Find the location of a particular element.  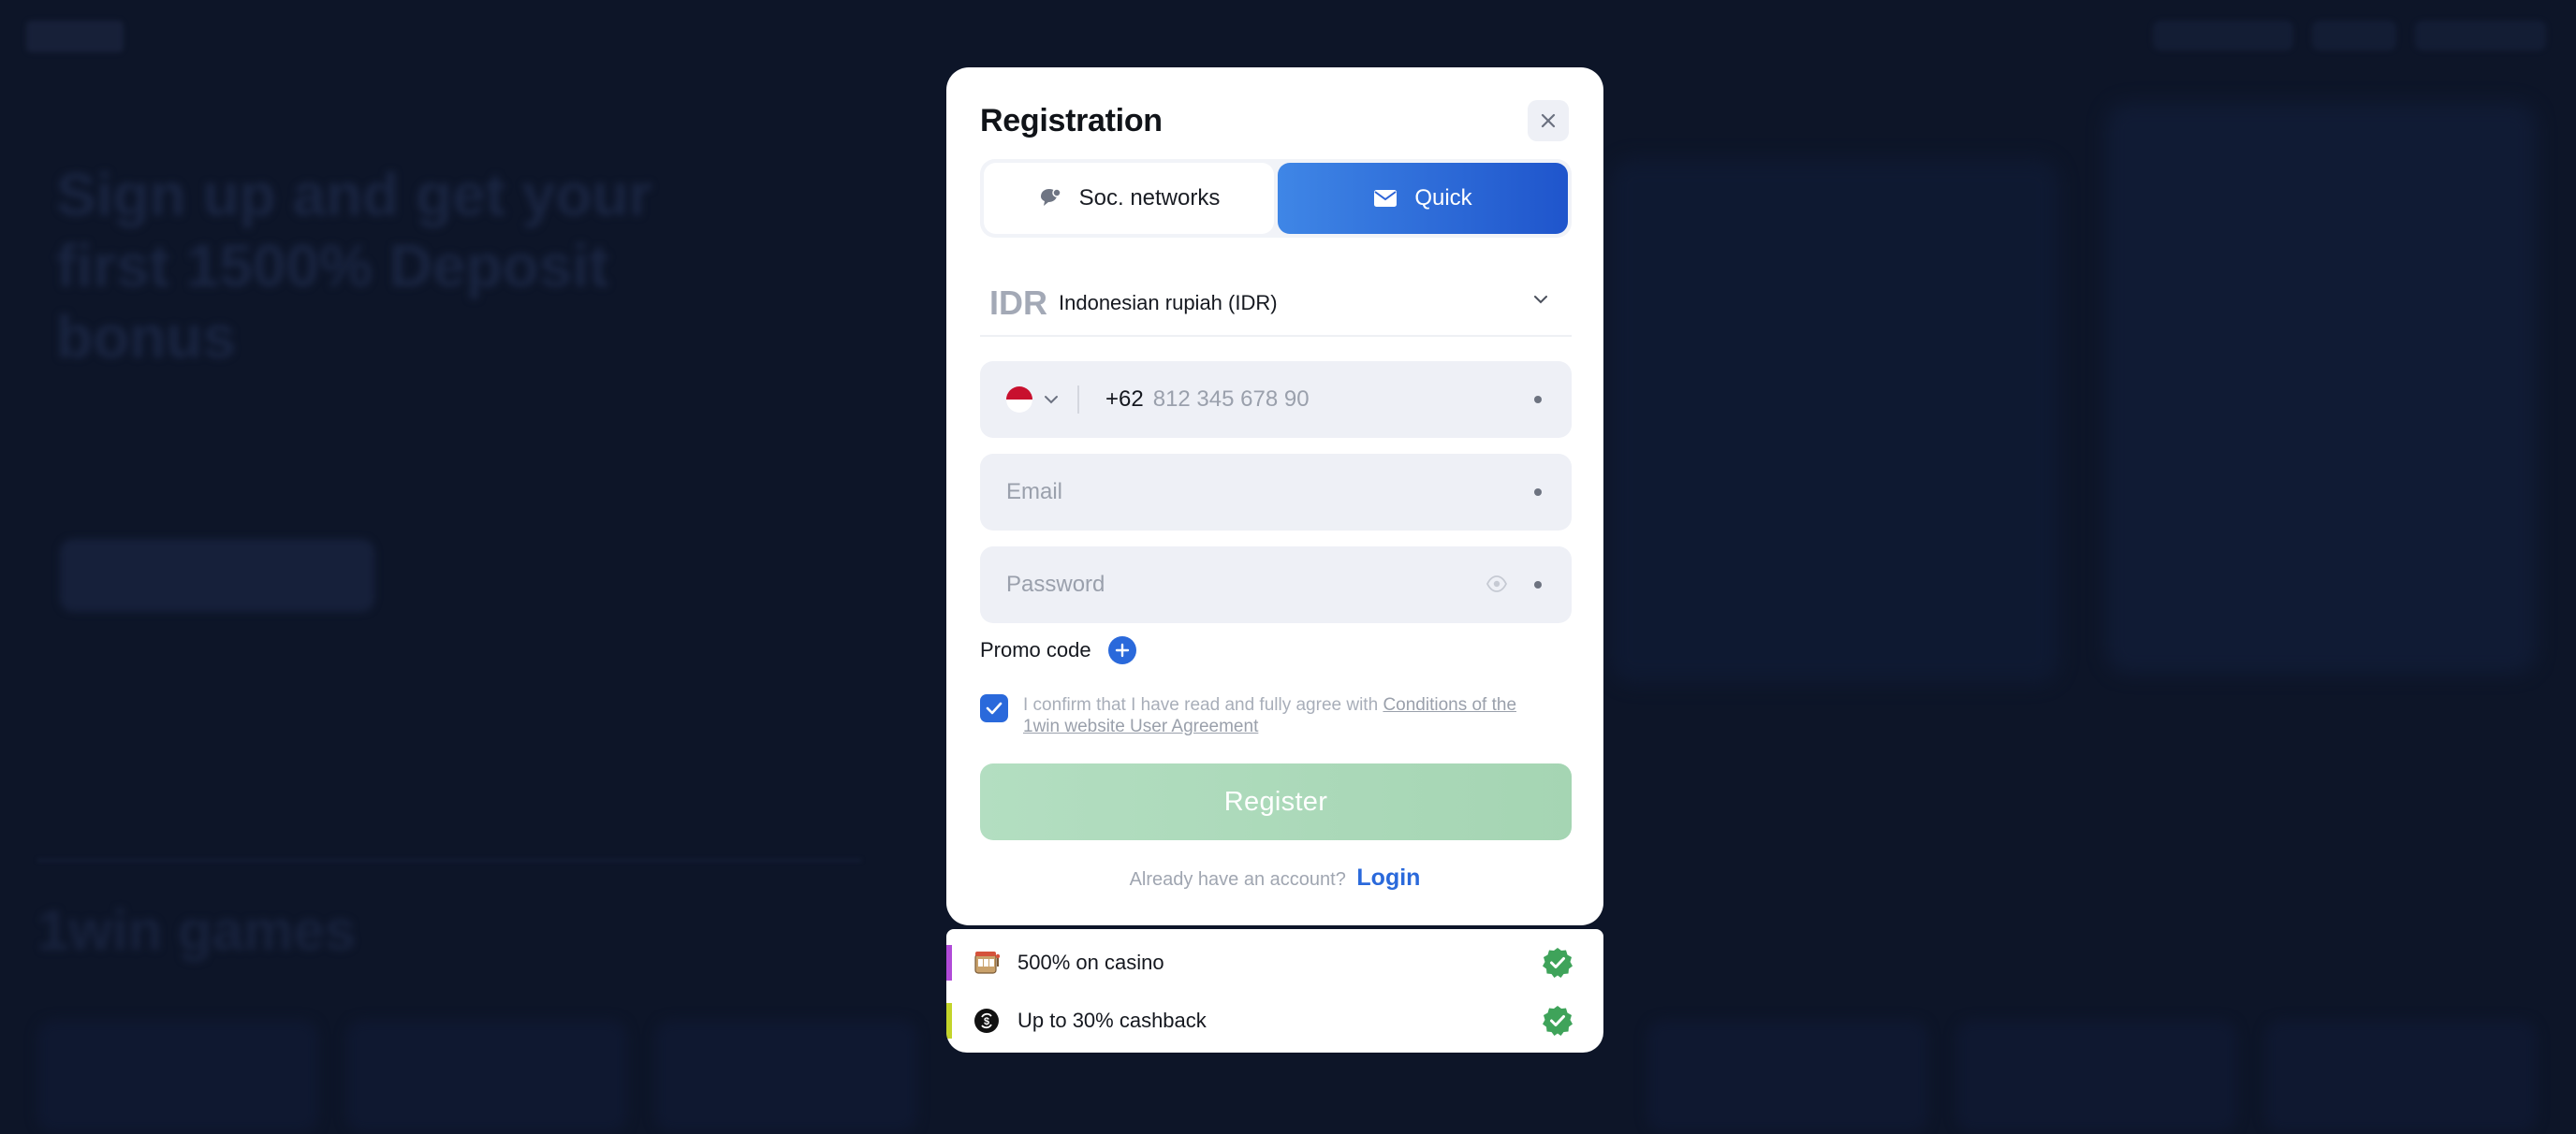

checkmark-icon is located at coordinates (994, 709).